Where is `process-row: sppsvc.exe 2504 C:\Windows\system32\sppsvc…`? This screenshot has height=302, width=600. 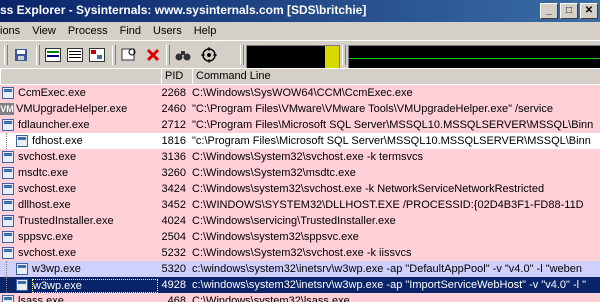
process-row: sppsvc.exe 2504 C:\Windows\system32\sppsvc… is located at coordinates (300, 237).